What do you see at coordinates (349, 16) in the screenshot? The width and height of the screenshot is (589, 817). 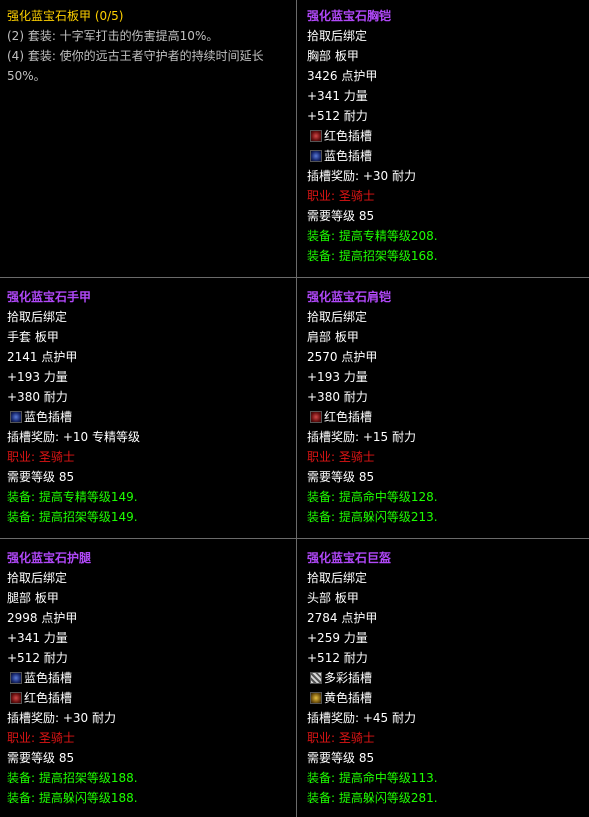 I see `item-name: 强化蓝宝石胸铠` at bounding box center [349, 16].